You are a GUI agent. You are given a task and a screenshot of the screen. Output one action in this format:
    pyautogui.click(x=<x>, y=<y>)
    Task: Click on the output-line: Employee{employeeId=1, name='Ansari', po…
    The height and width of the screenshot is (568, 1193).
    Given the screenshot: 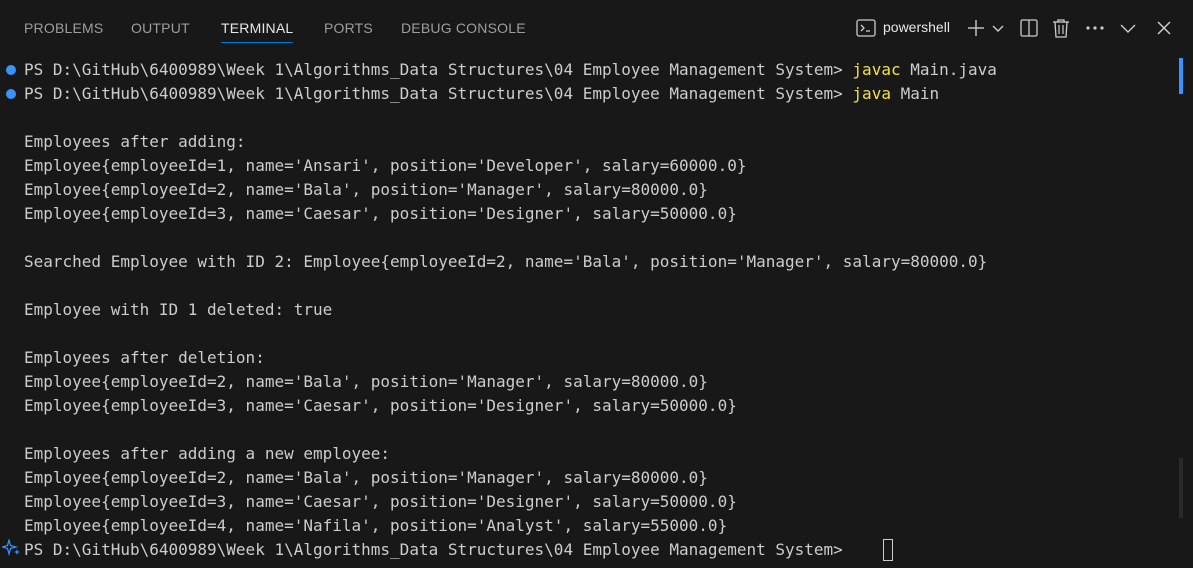 What is the action you would take?
    pyautogui.click(x=385, y=165)
    